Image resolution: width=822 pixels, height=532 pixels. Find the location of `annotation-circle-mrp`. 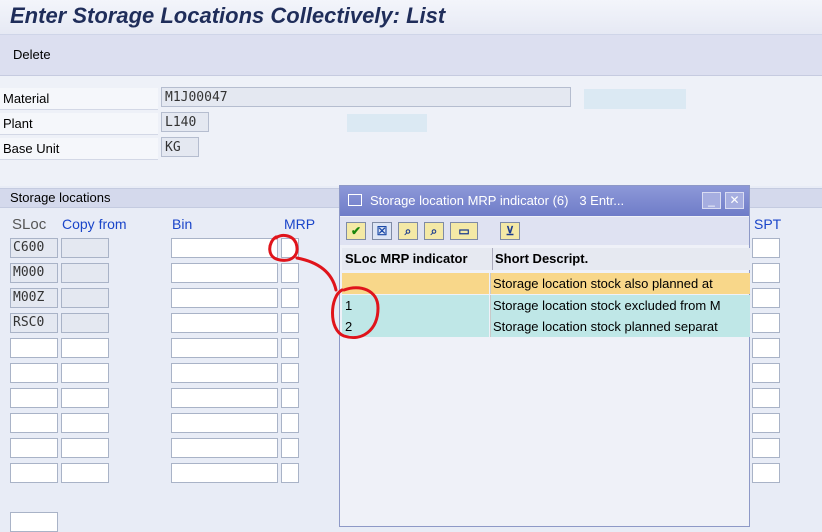

annotation-circle-mrp is located at coordinates (283, 247).